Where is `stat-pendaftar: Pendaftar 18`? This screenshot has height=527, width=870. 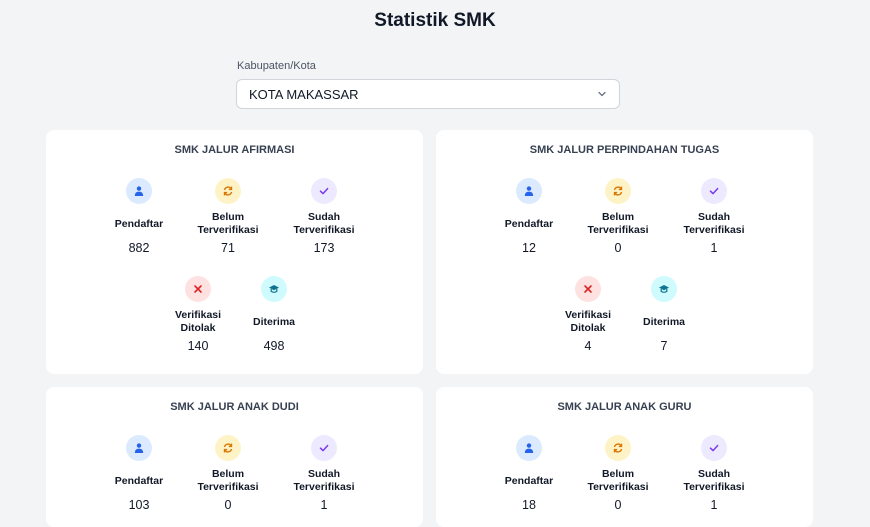
stat-pendaftar: Pendaftar 18 is located at coordinates (529, 473).